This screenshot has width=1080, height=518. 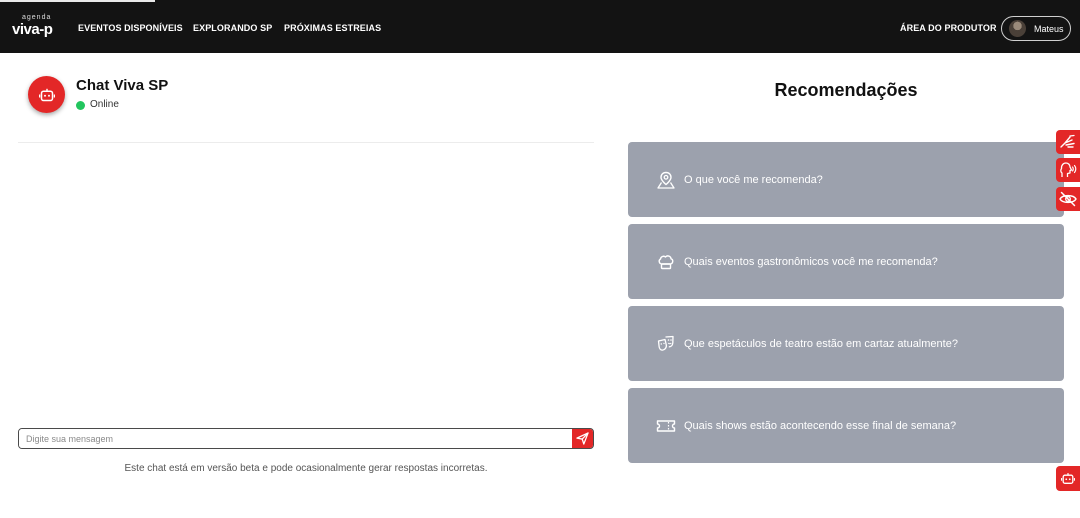 What do you see at coordinates (77, 1) in the screenshot?
I see `loading-bar` at bounding box center [77, 1].